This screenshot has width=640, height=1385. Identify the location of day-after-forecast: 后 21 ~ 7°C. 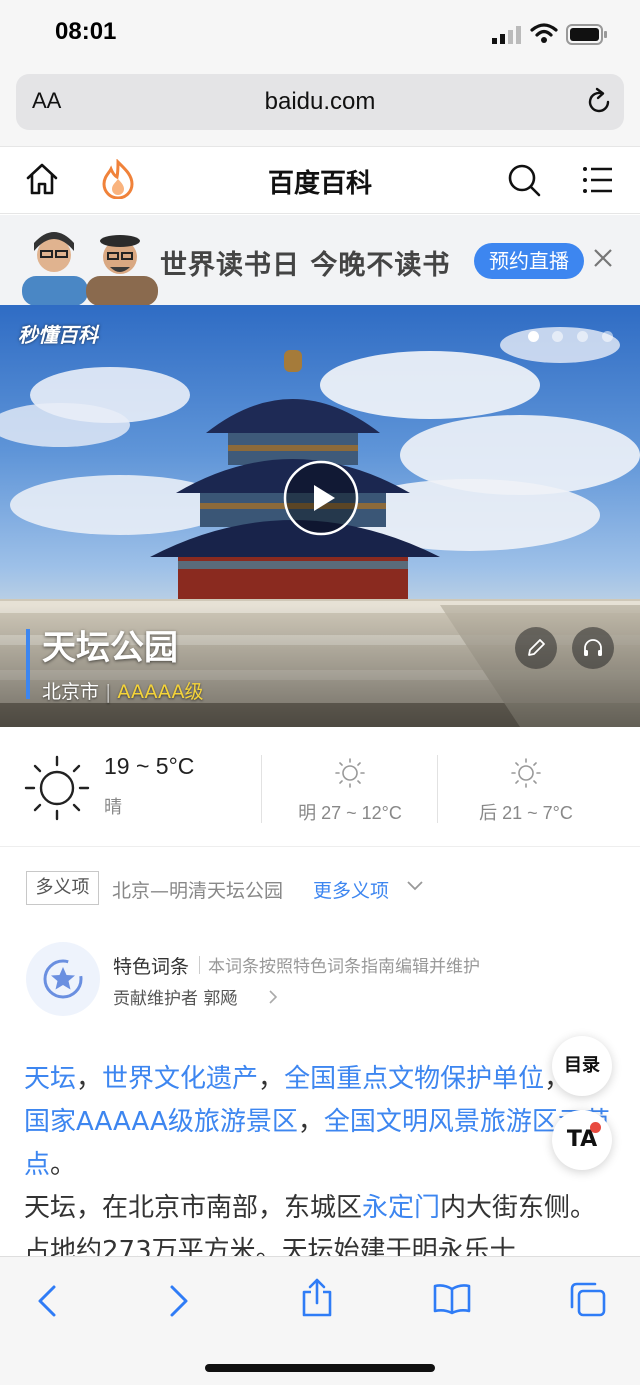
(526, 813).